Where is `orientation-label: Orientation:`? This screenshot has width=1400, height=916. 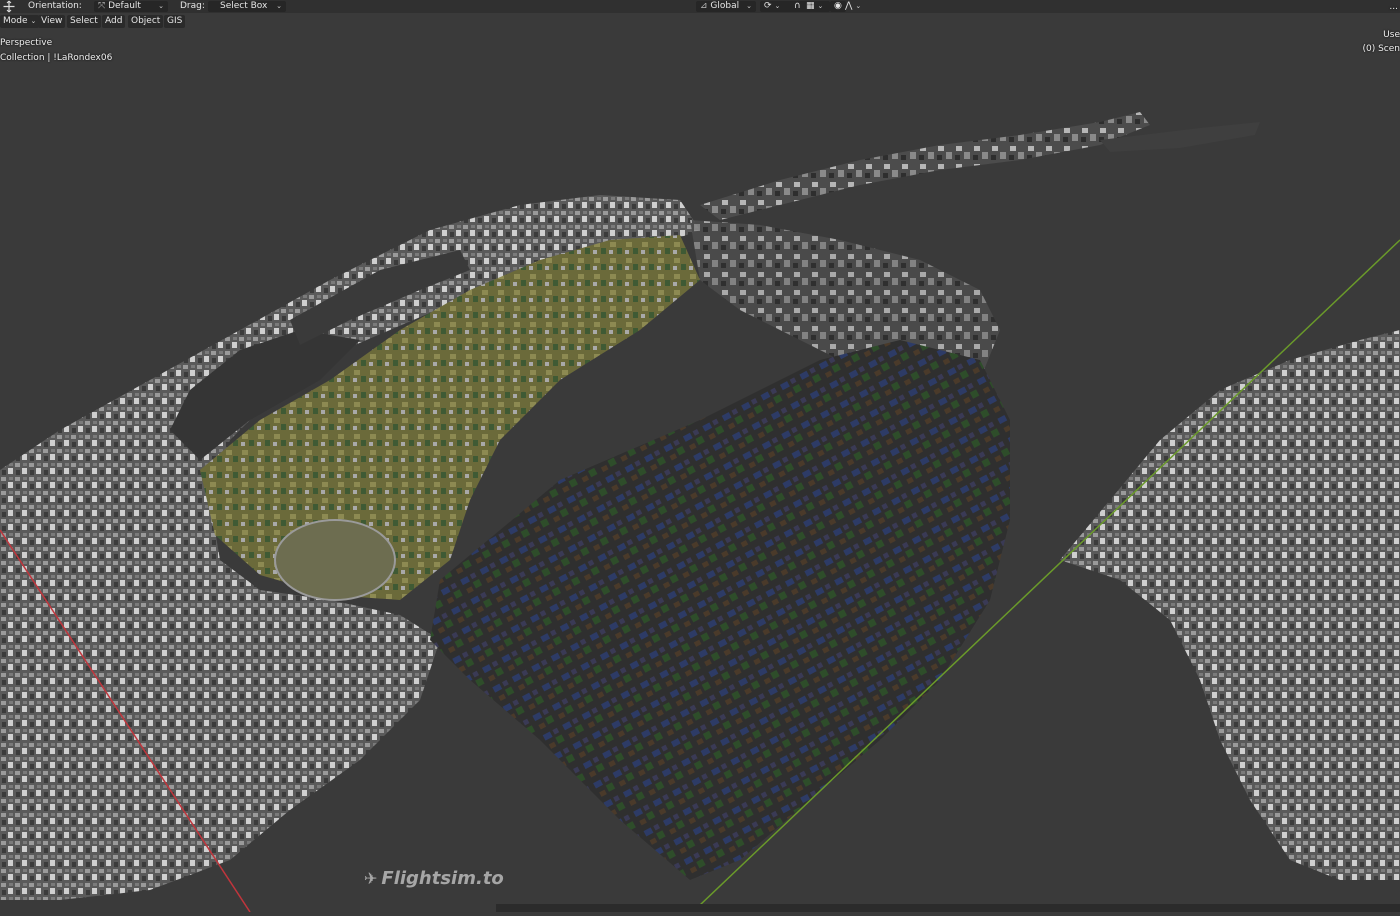 orientation-label: Orientation: is located at coordinates (55, 6).